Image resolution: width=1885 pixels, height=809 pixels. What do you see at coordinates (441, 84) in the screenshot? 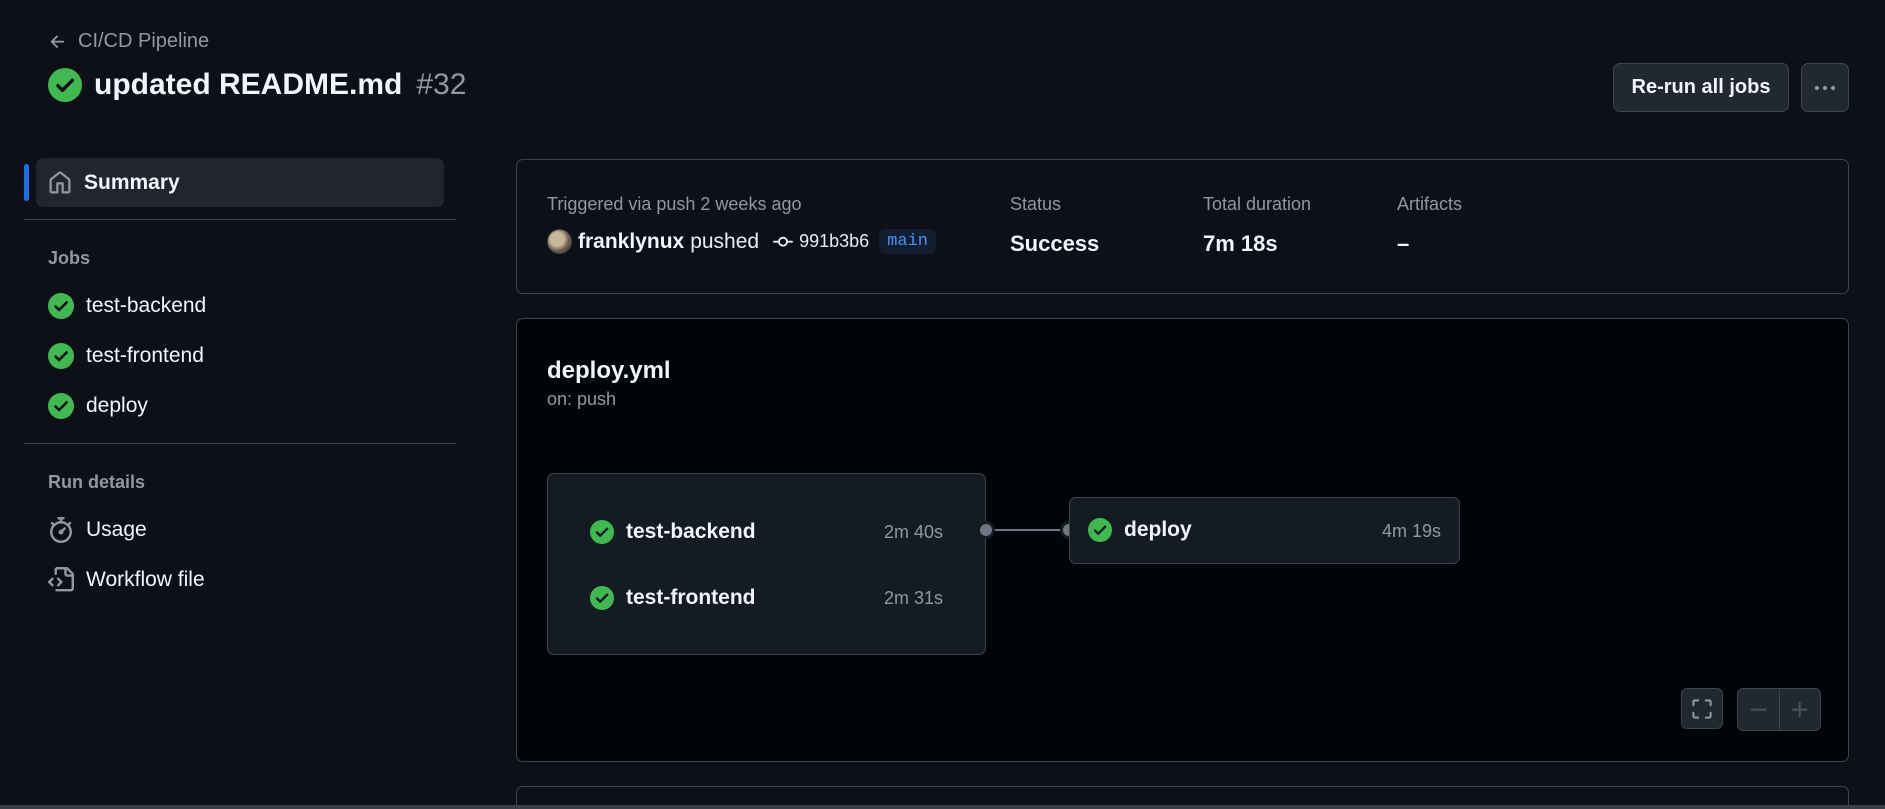
I see `run-number: #32` at bounding box center [441, 84].